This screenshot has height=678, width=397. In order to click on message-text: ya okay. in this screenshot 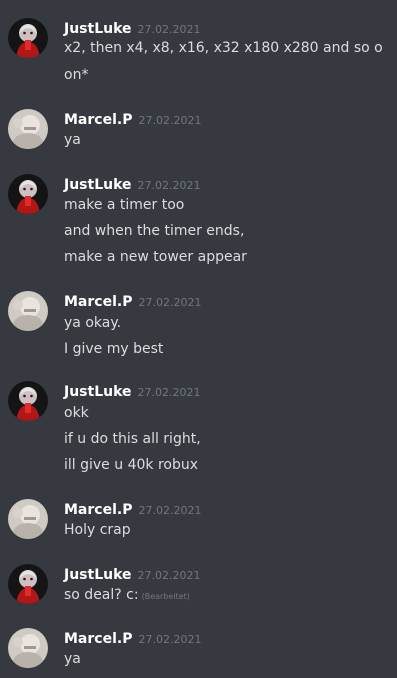, I will do `click(93, 323)`.